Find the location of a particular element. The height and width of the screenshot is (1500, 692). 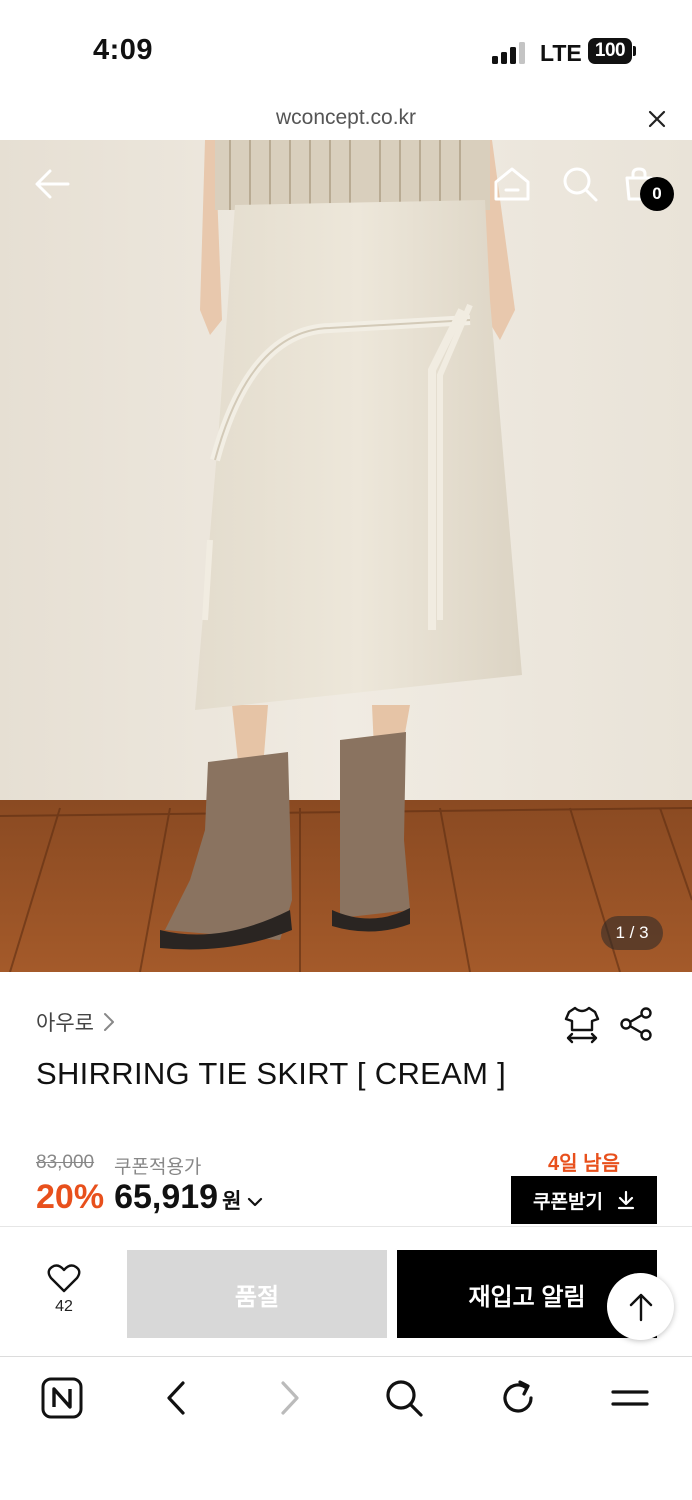

browser-back-button is located at coordinates (176, 1398).